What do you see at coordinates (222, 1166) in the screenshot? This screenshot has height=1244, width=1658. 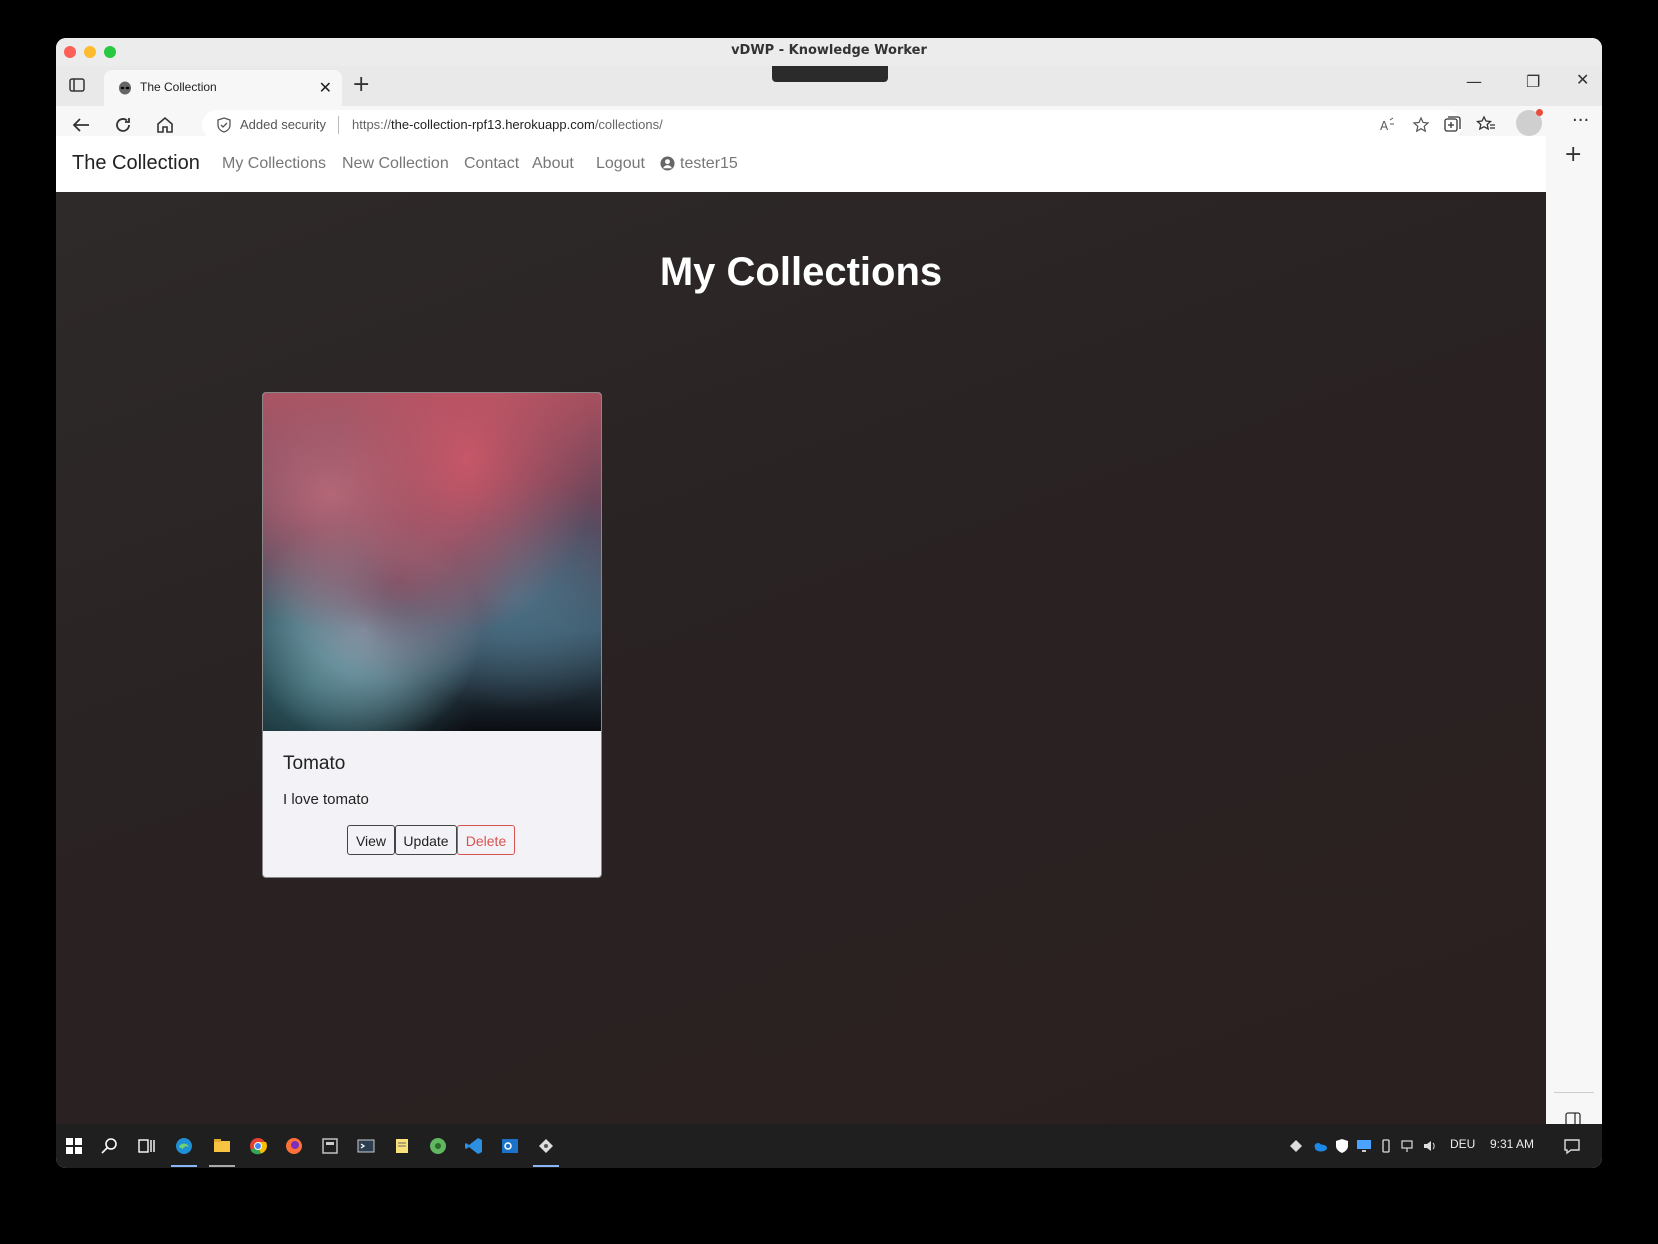 I see `open-app-indicator` at bounding box center [222, 1166].